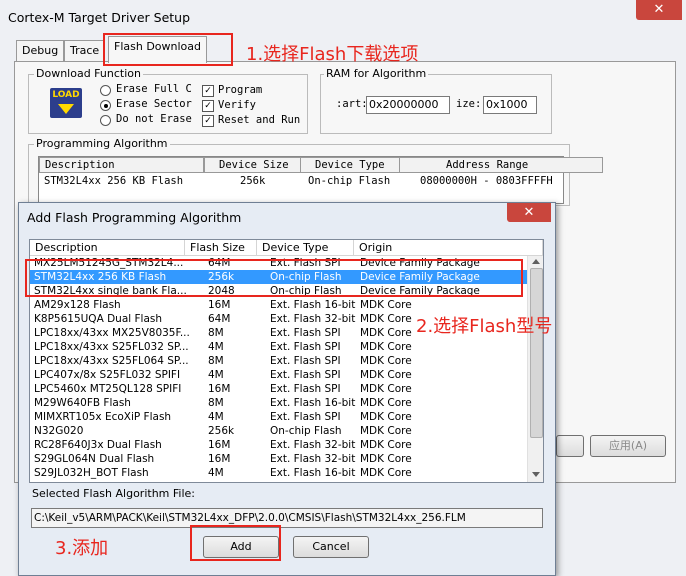  I want to click on program-label: Program, so click(240, 90).